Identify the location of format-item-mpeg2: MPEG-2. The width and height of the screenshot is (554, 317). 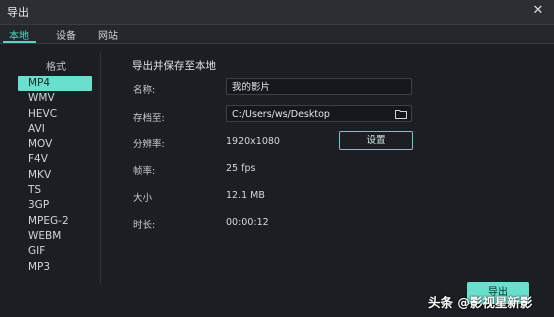
(55, 221).